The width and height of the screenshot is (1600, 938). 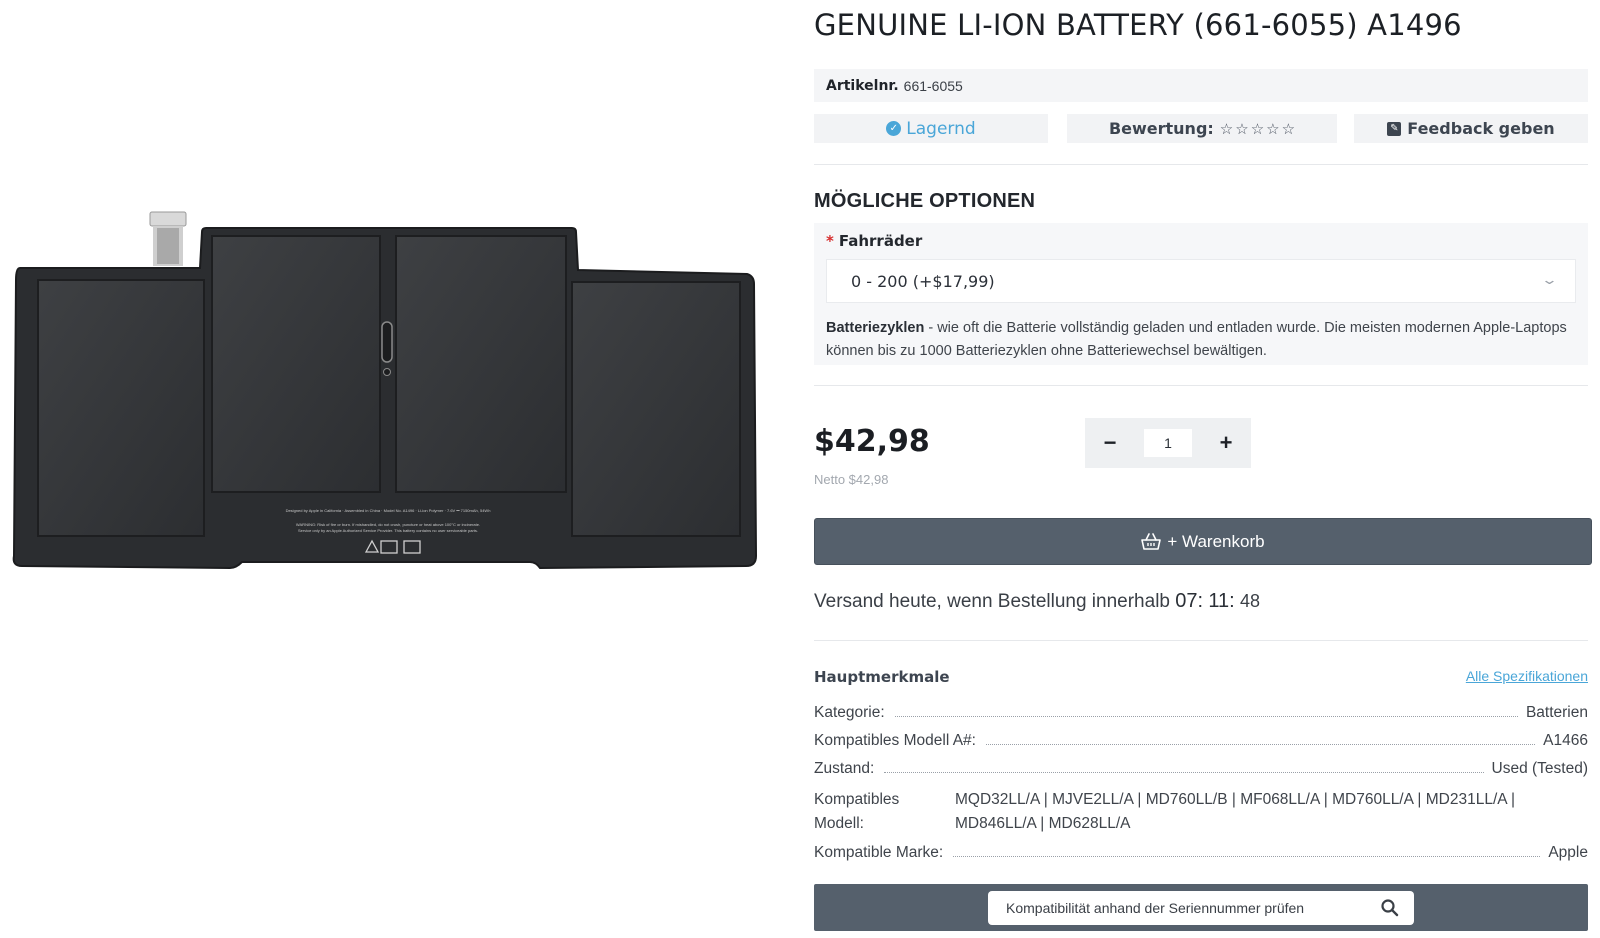 What do you see at coordinates (1201, 281) in the screenshot?
I see `cycles-select: 0 - 200 (+$17,99) ⌄` at bounding box center [1201, 281].